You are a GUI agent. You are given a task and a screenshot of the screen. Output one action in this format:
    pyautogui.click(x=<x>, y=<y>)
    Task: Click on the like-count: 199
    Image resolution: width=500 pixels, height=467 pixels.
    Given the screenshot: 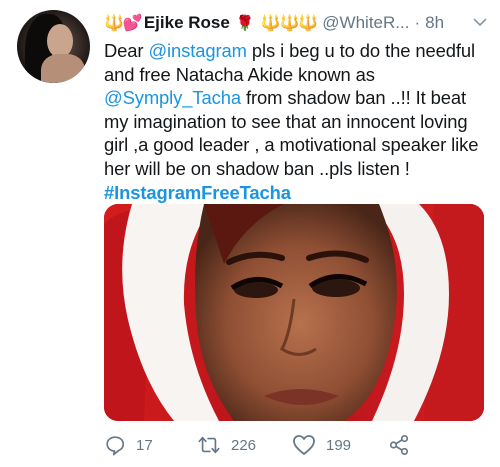 What is the action you would take?
    pyautogui.click(x=339, y=445)
    